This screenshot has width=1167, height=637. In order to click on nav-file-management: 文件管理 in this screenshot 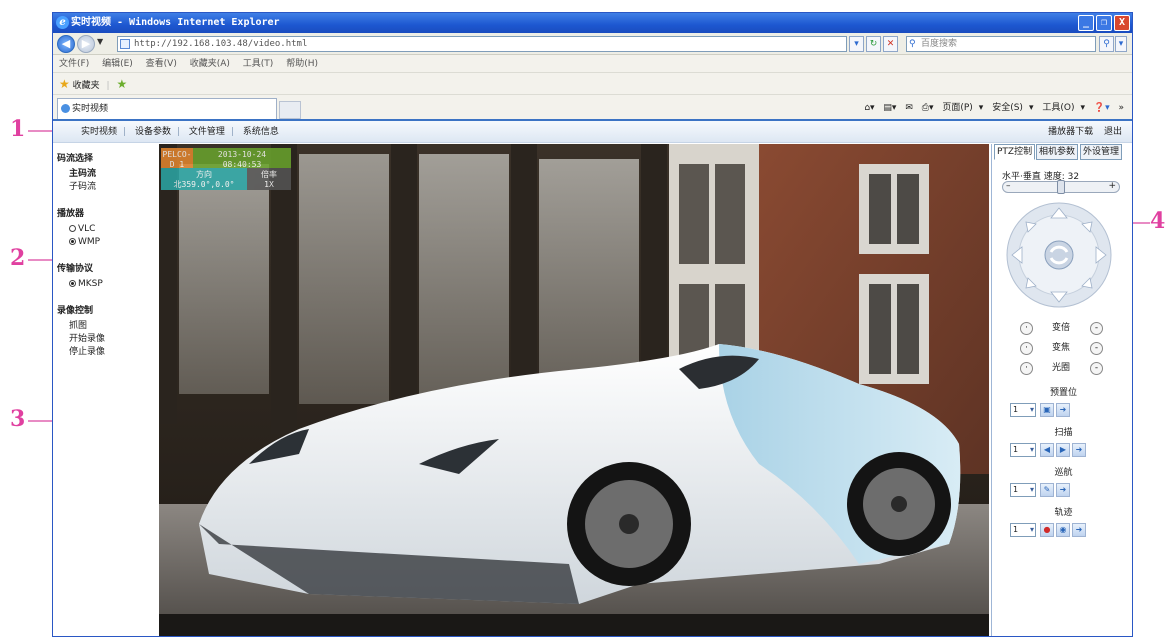, I will do `click(207, 132)`.